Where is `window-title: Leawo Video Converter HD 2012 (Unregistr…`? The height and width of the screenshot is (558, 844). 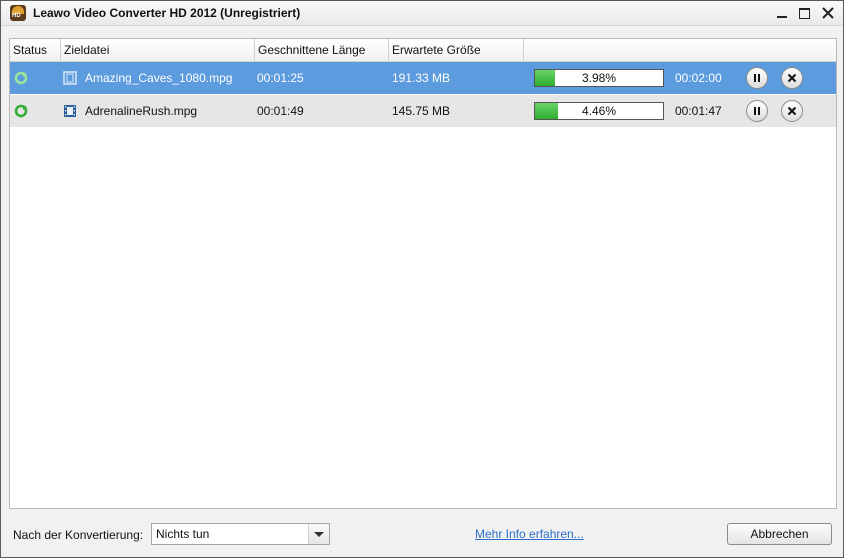
window-title: Leawo Video Converter HD 2012 (Unregistr… is located at coordinates (167, 13).